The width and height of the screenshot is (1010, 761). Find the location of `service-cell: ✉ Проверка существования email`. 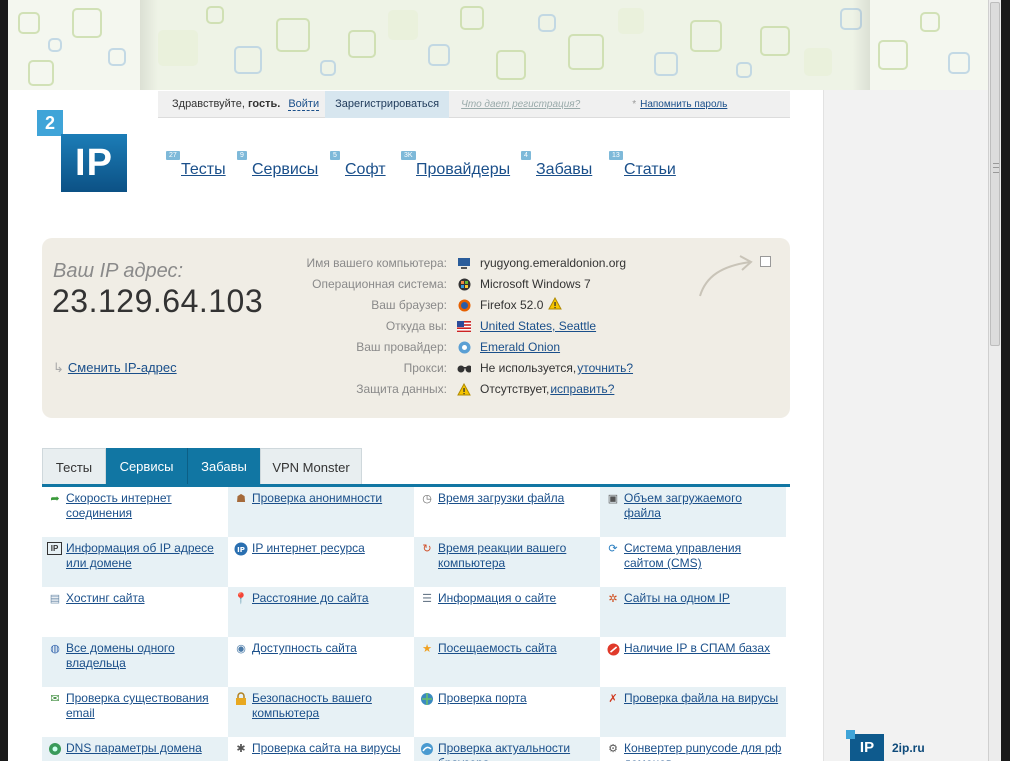

service-cell: ✉ Проверка существования email is located at coordinates (135, 712).